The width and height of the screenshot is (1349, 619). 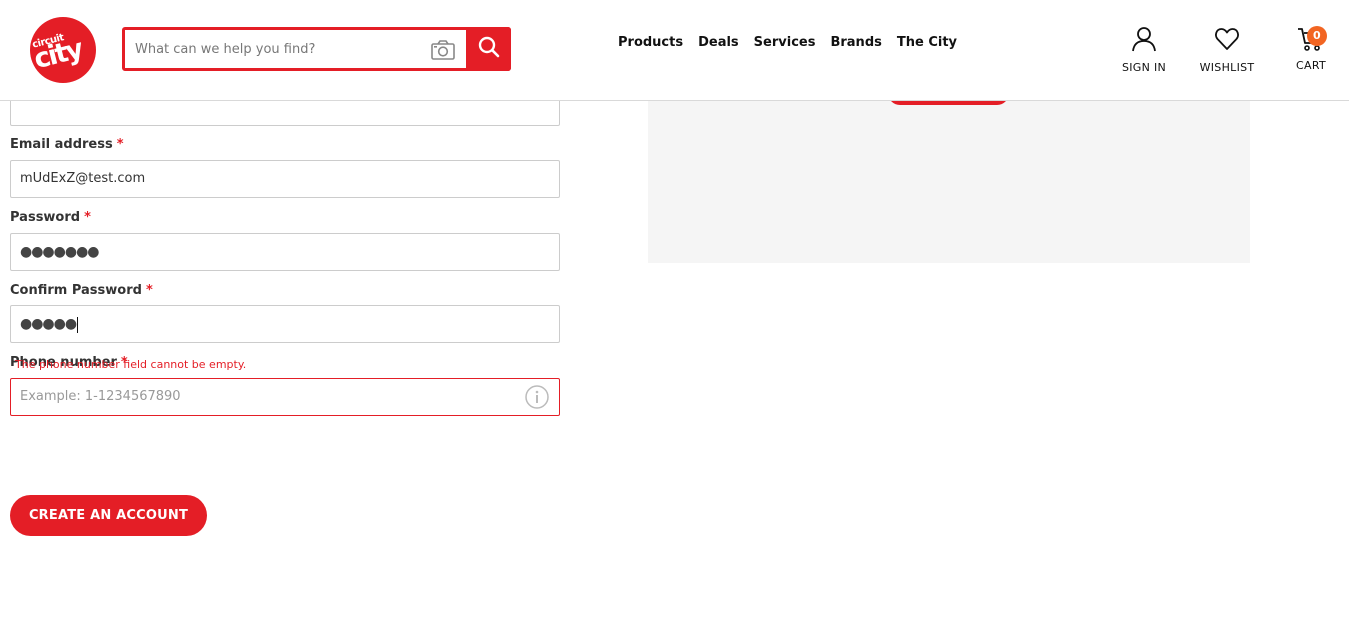 What do you see at coordinates (108, 515) in the screenshot?
I see `create-account-button: CREATE AN ACCOUNT` at bounding box center [108, 515].